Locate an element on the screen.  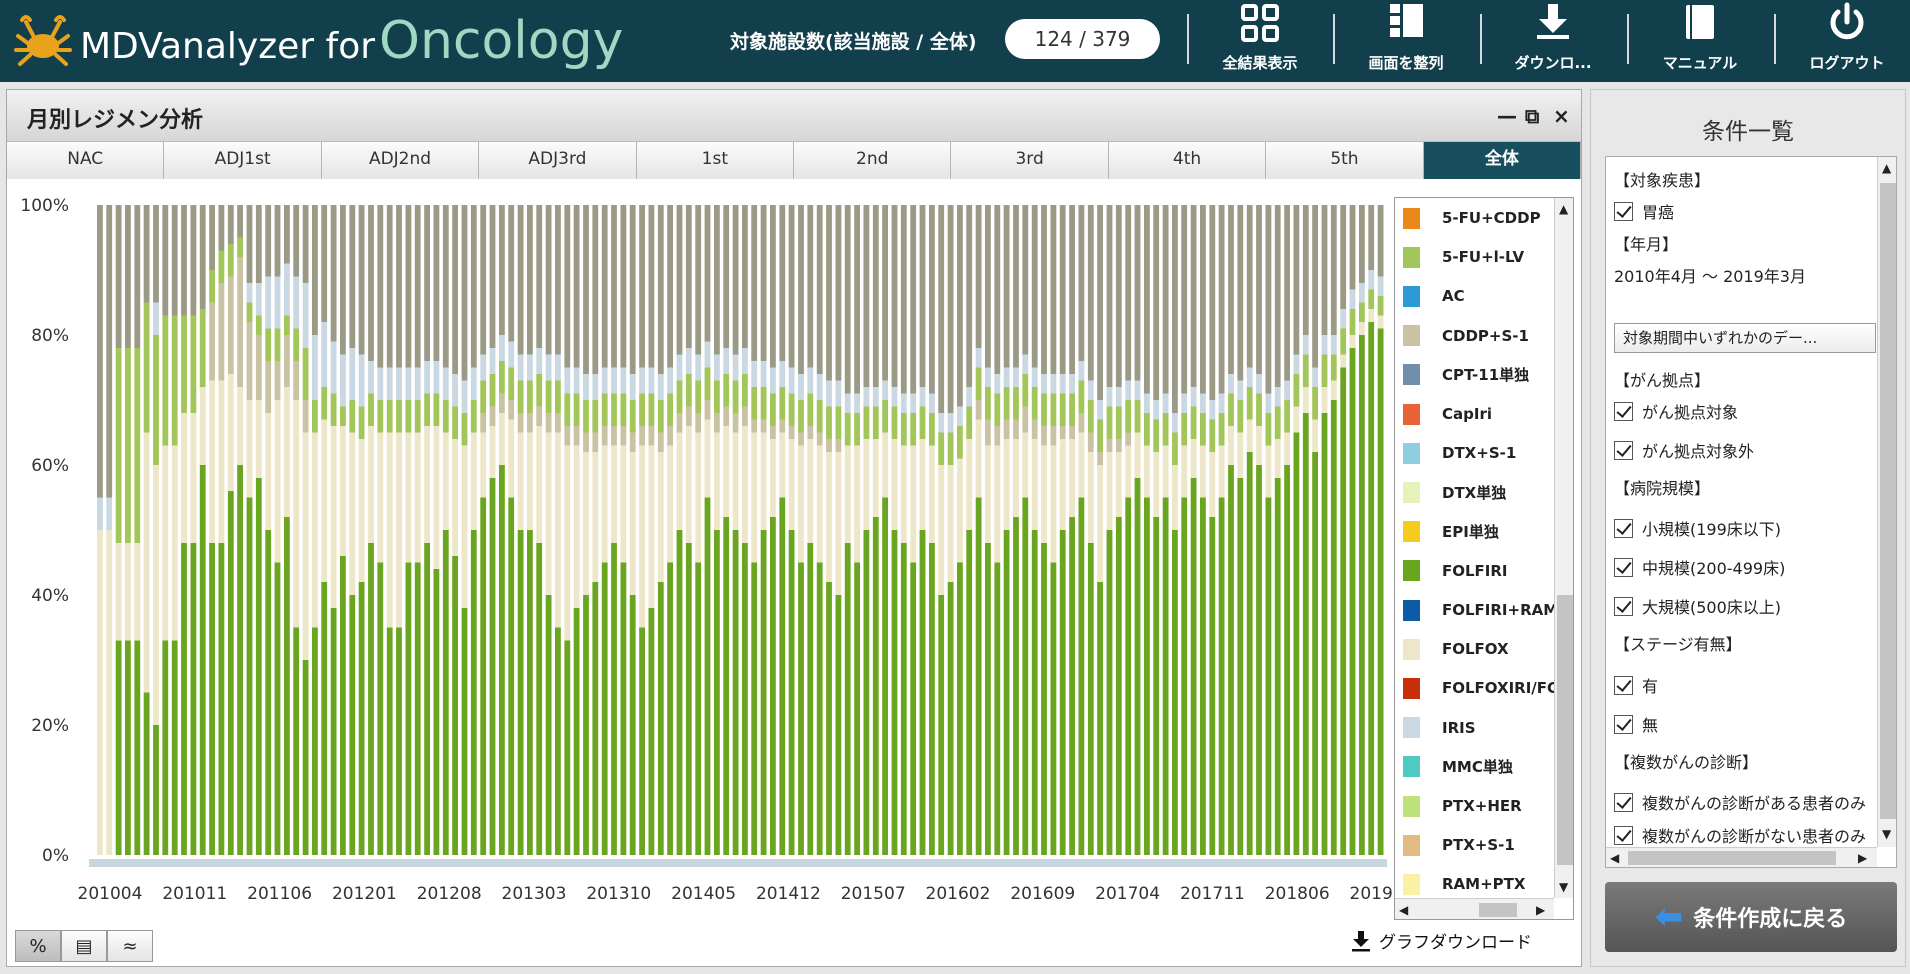
line-view-button: ≈ is located at coordinates (130, 946).